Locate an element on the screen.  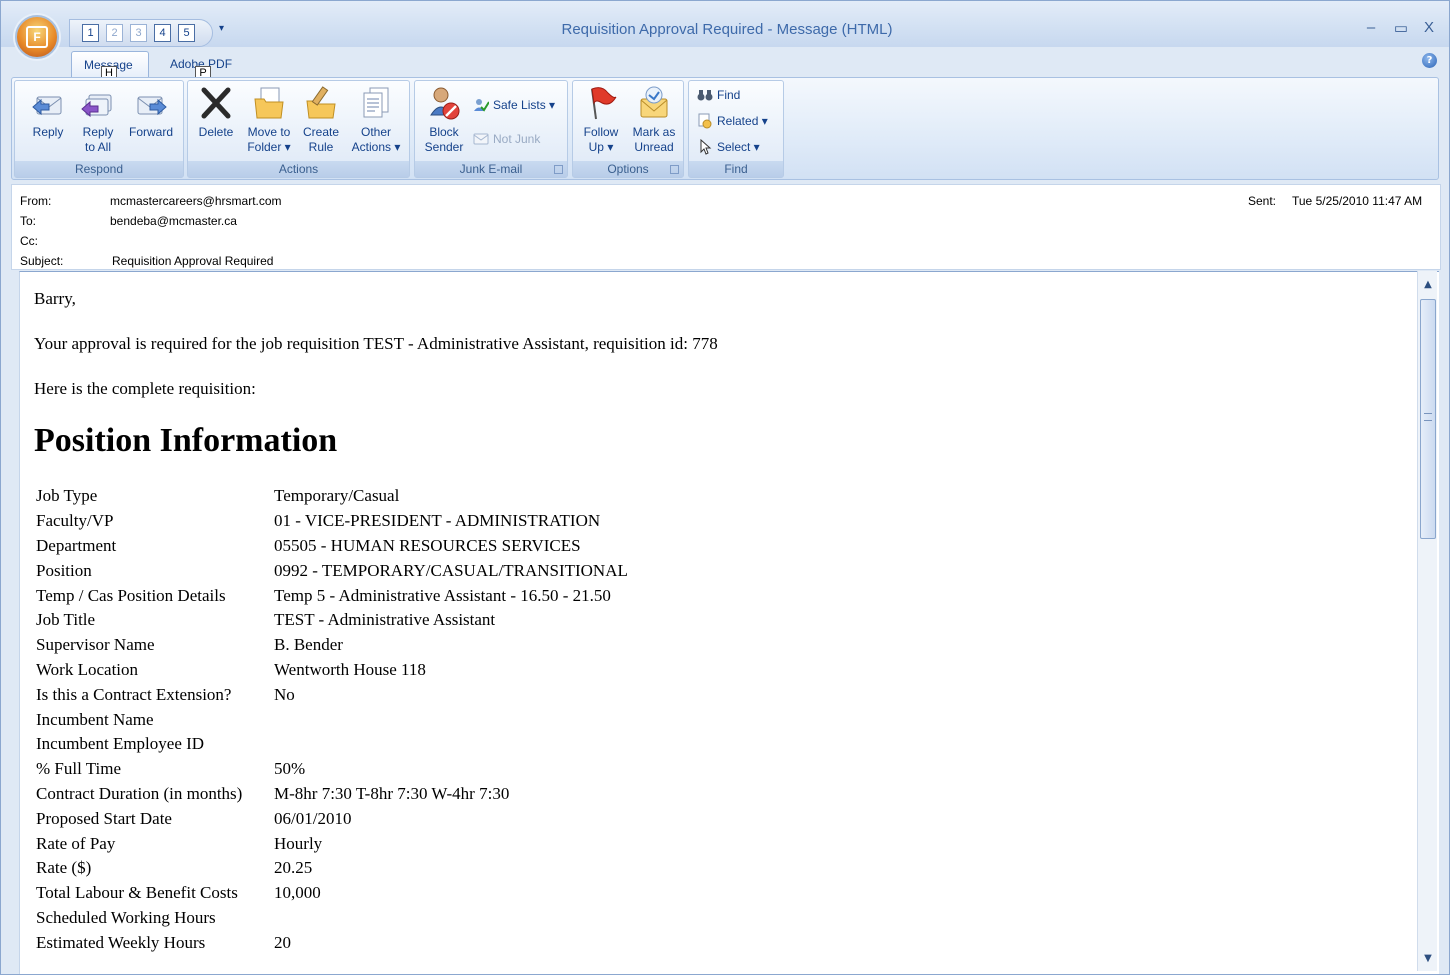
field-label: Scheduled Working Hours is located at coordinates (126, 917).